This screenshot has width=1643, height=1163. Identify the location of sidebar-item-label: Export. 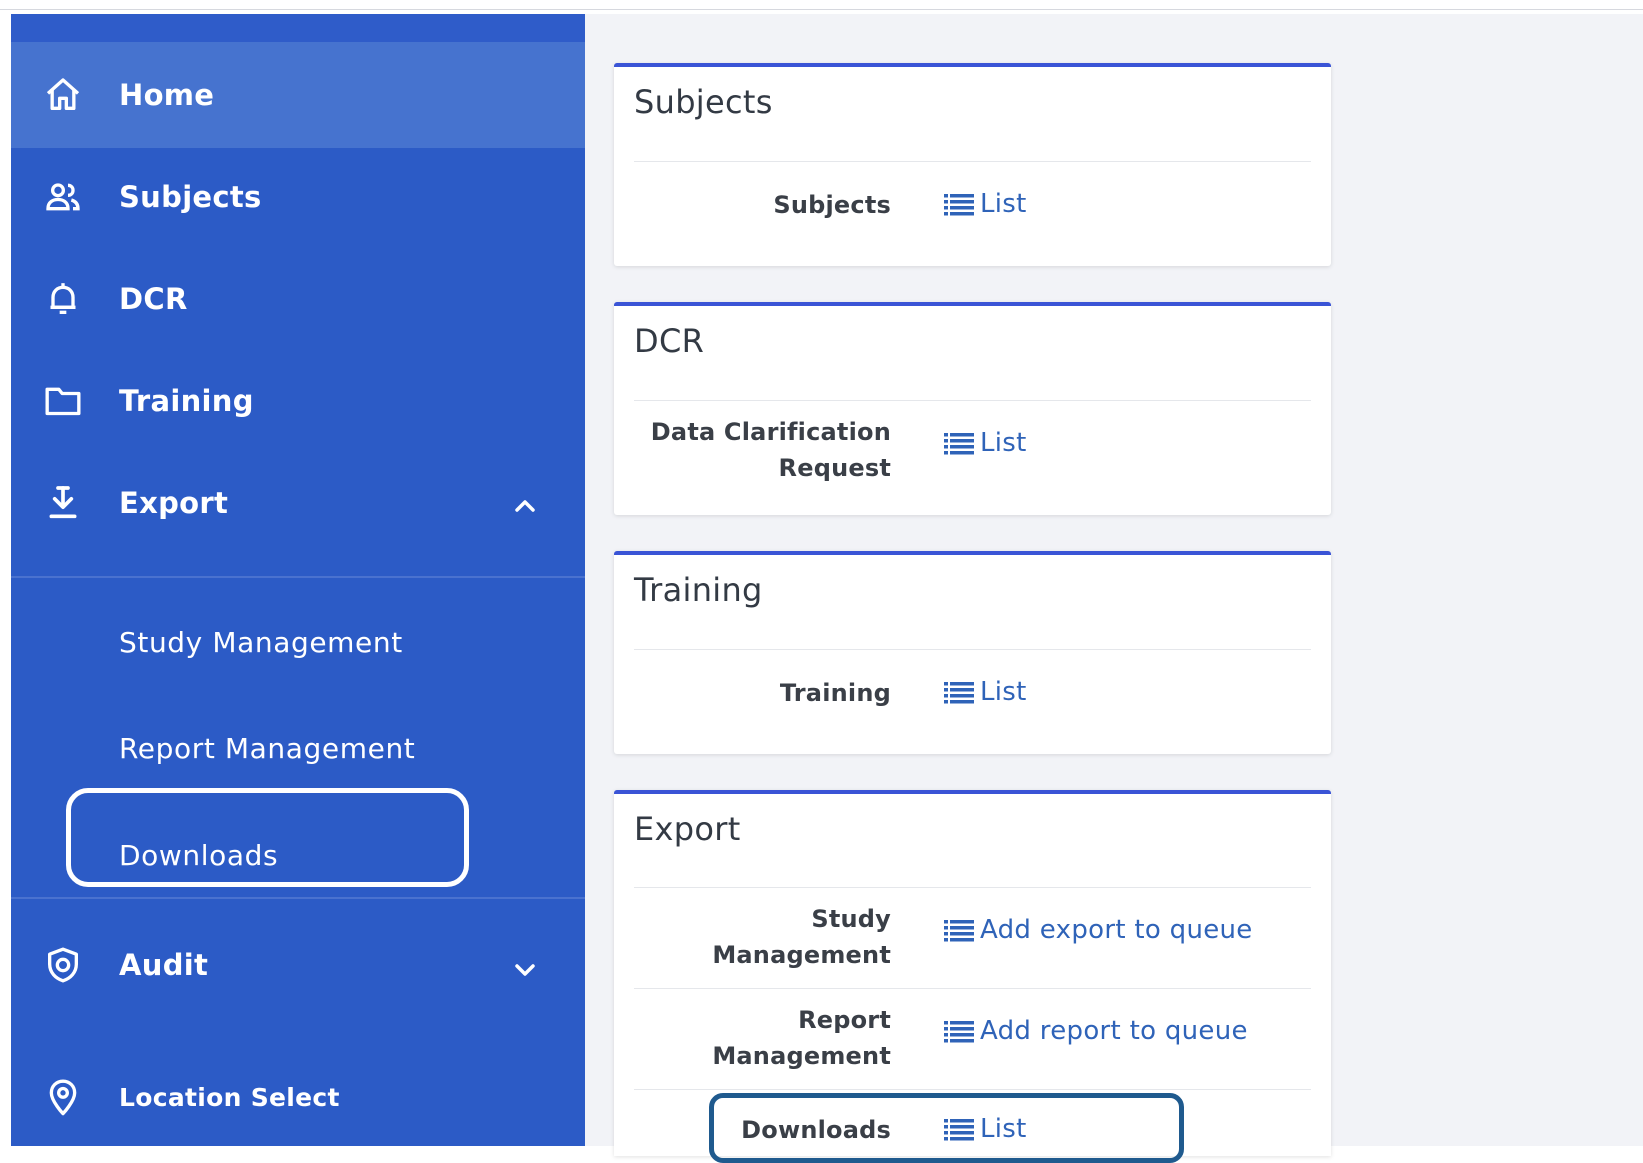
(174, 503).